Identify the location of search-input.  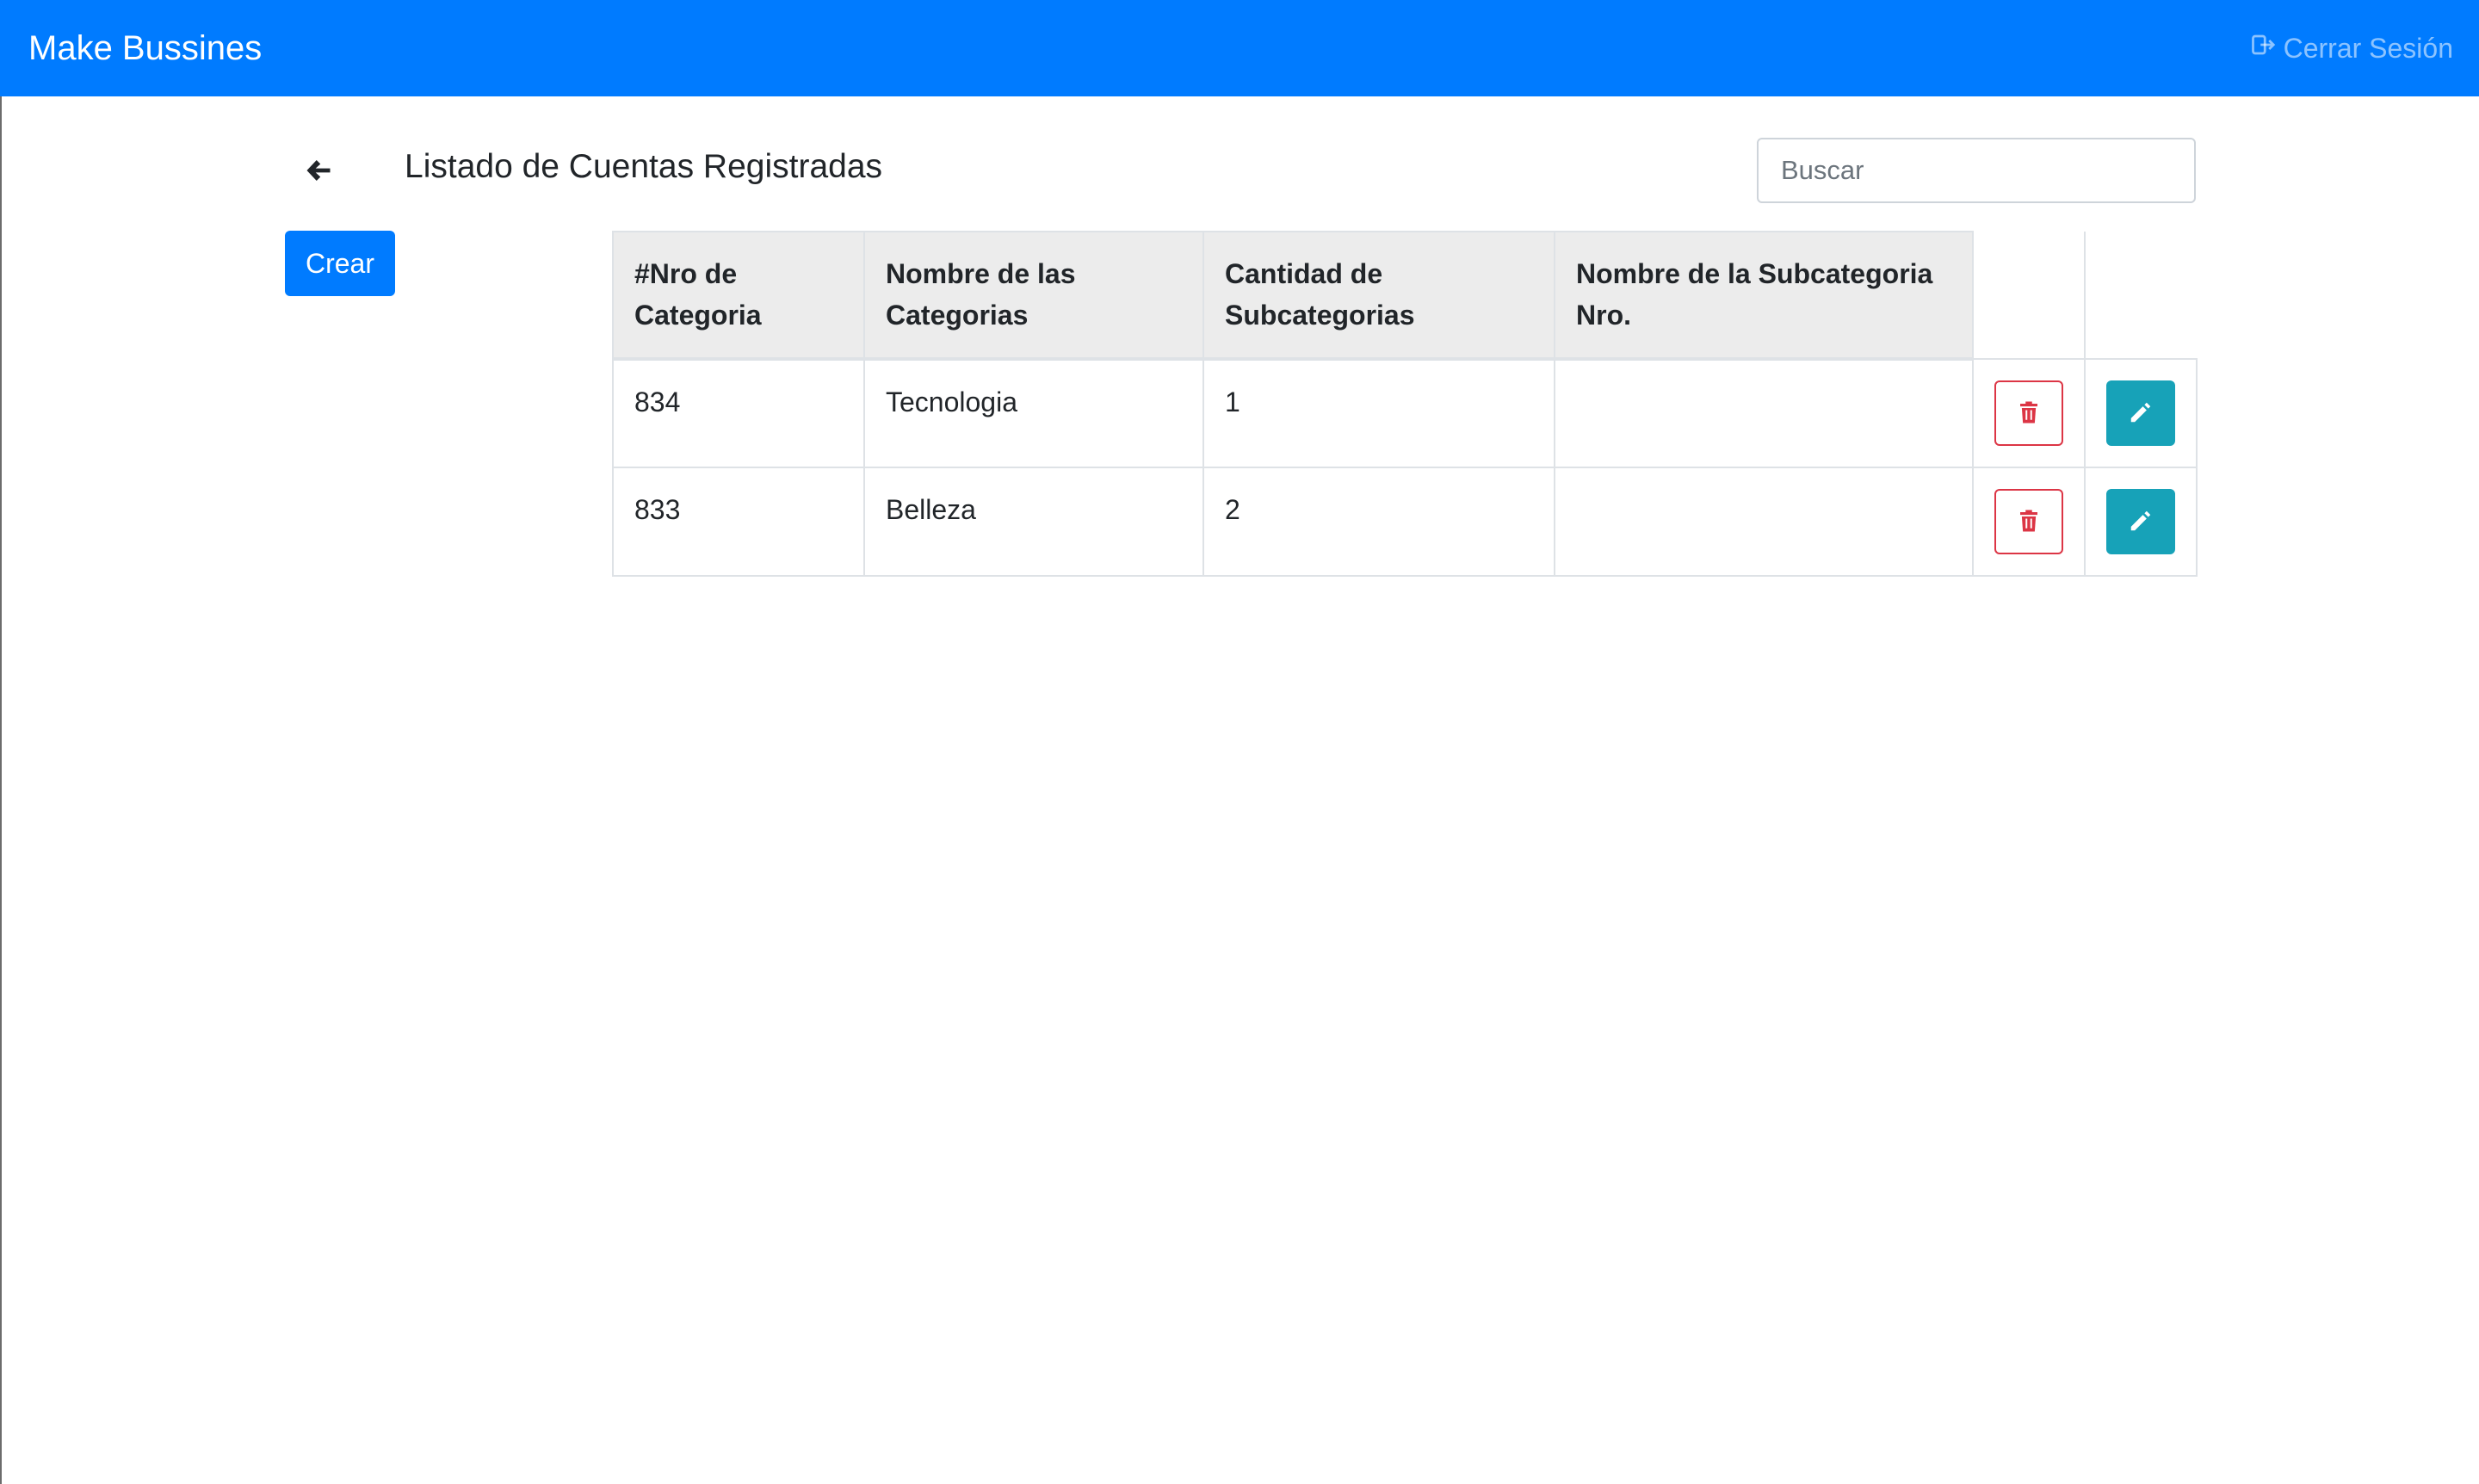
(1976, 170).